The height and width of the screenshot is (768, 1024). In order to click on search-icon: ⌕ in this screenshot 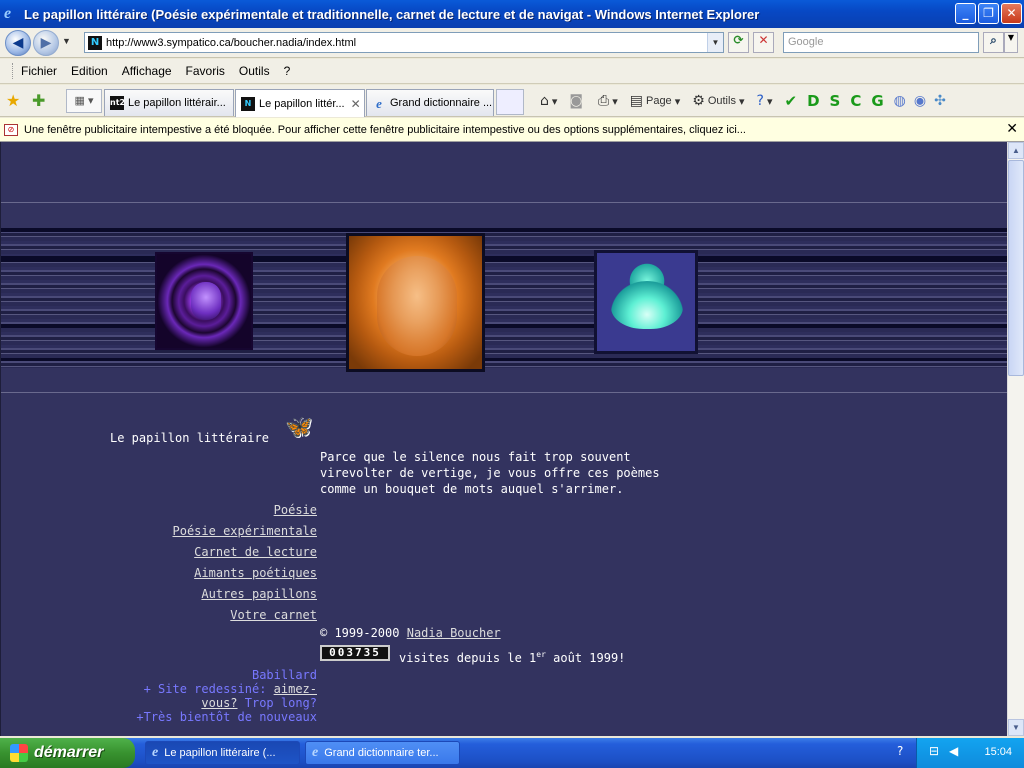, I will do `click(993, 42)`.